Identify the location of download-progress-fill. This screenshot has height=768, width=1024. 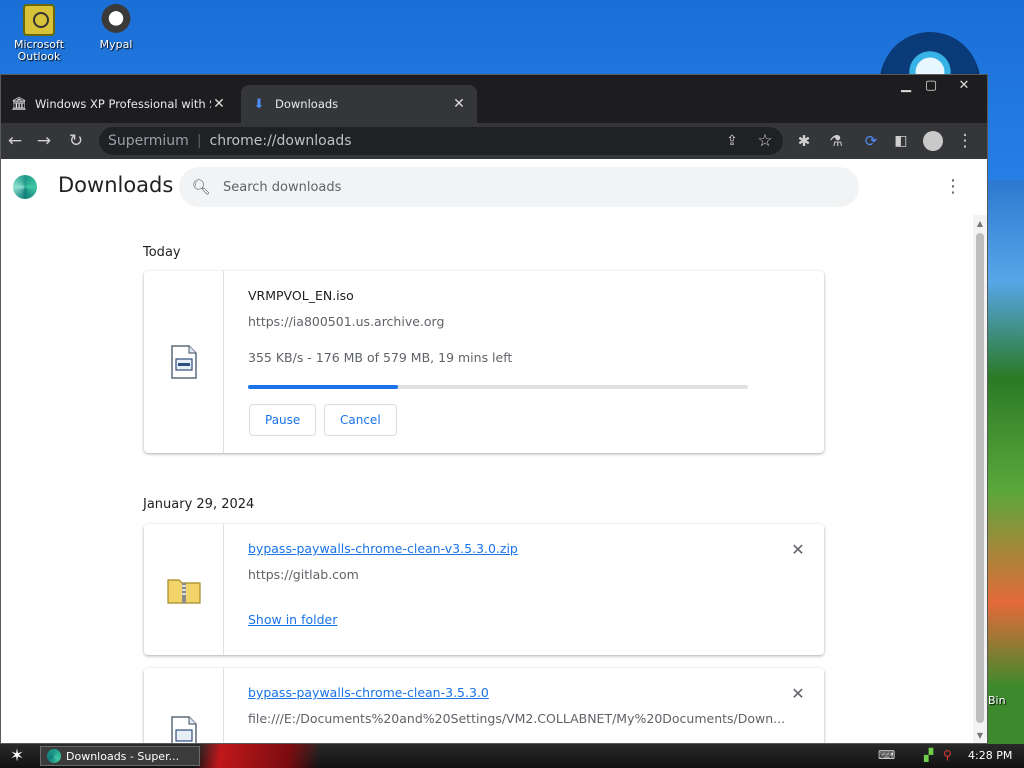
(323, 387).